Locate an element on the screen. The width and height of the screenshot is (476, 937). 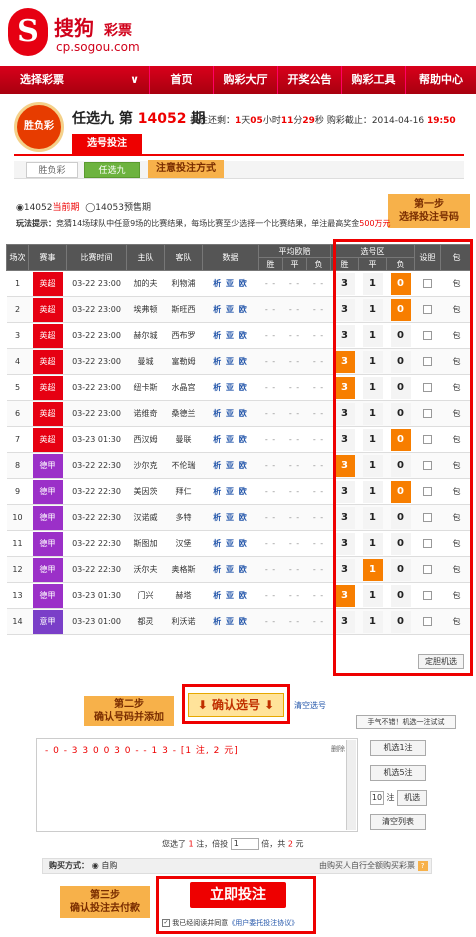
nav-item-lobby: 购彩大厅 is located at coordinates (246, 80).